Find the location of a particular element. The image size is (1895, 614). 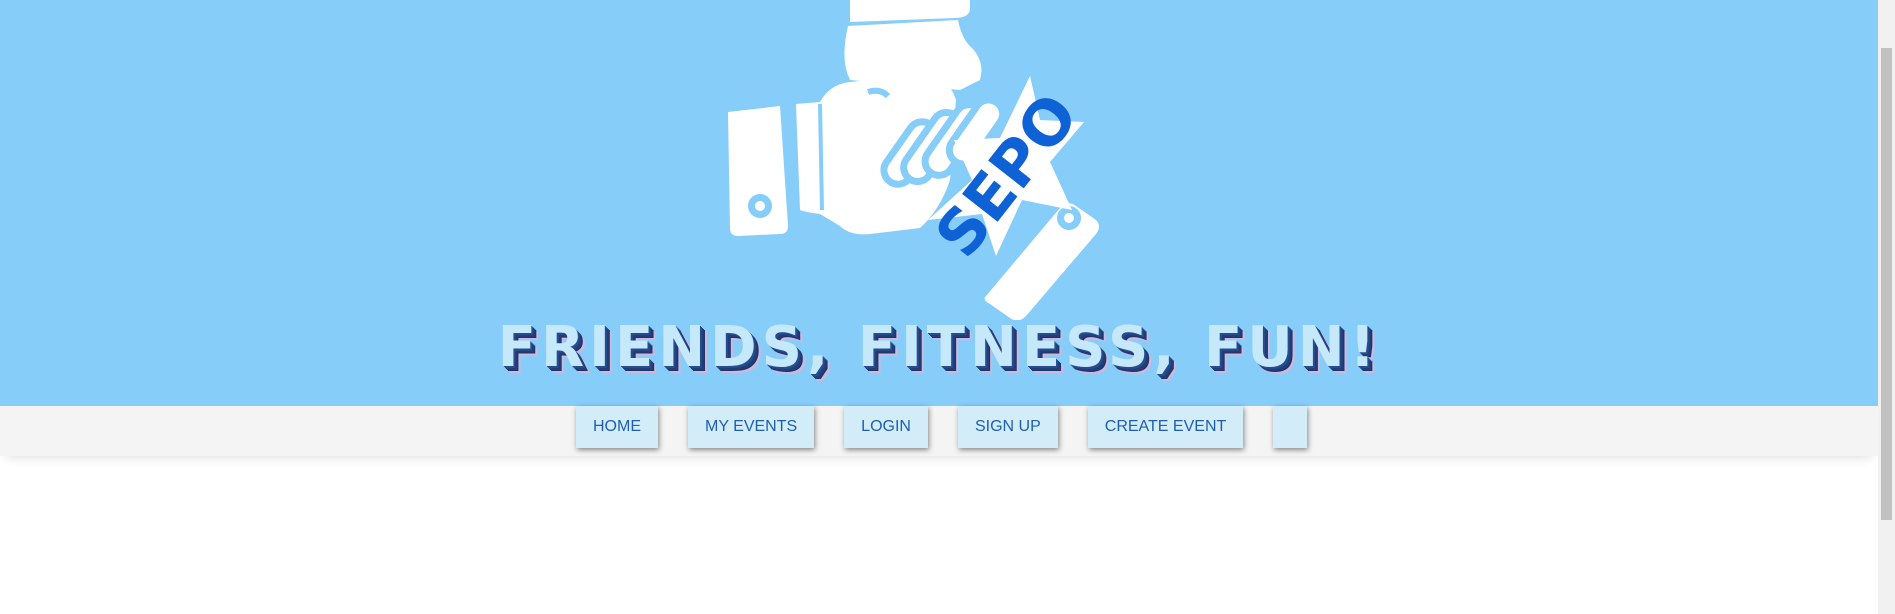

handshake-logo: SEPO is located at coordinates (913, 160).